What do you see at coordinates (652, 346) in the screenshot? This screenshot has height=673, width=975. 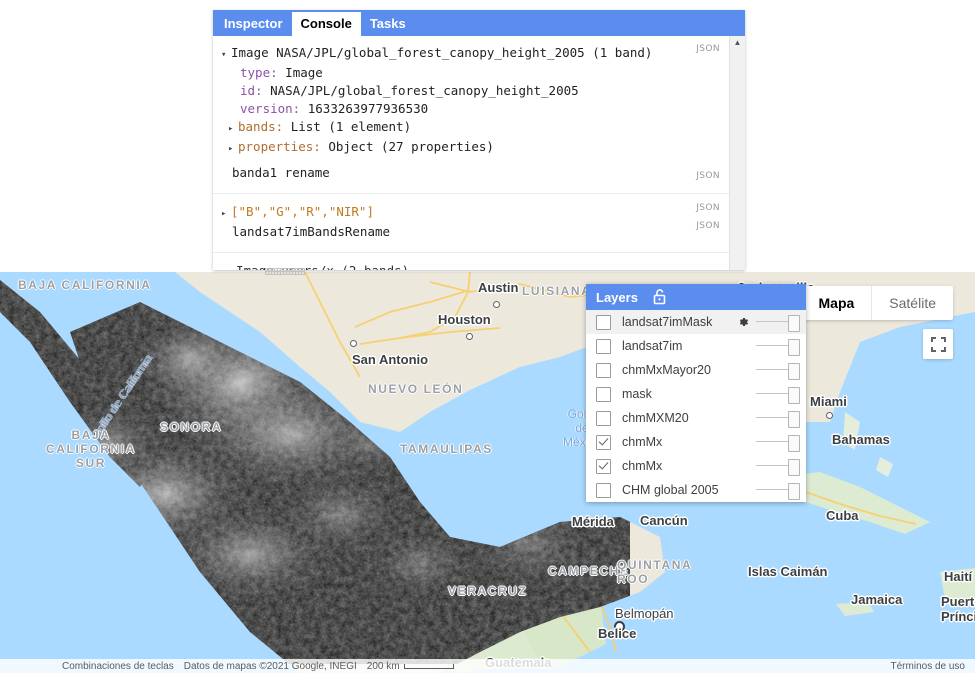 I see `layer-name: landsat7im` at bounding box center [652, 346].